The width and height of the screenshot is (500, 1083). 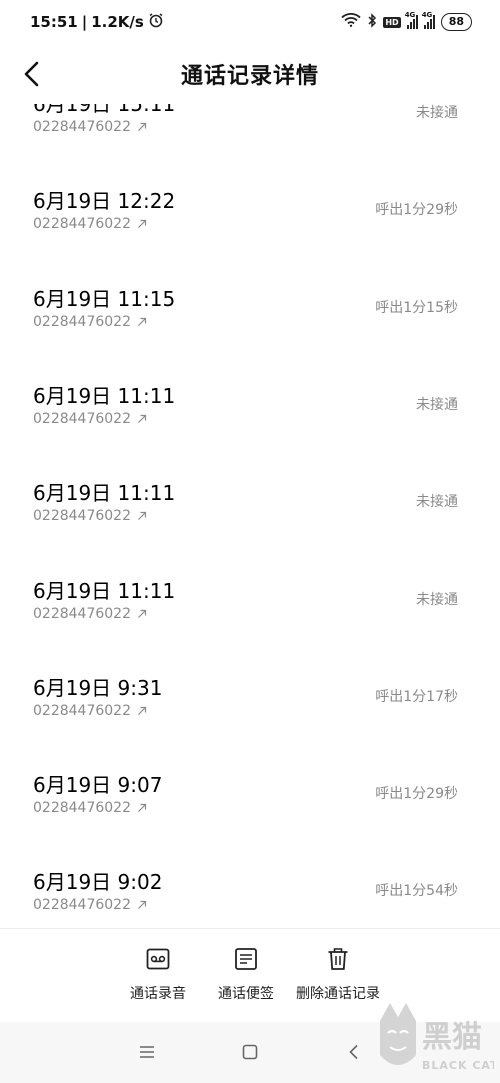 What do you see at coordinates (416, 307) in the screenshot?
I see `call-status: 呼出1分15秒` at bounding box center [416, 307].